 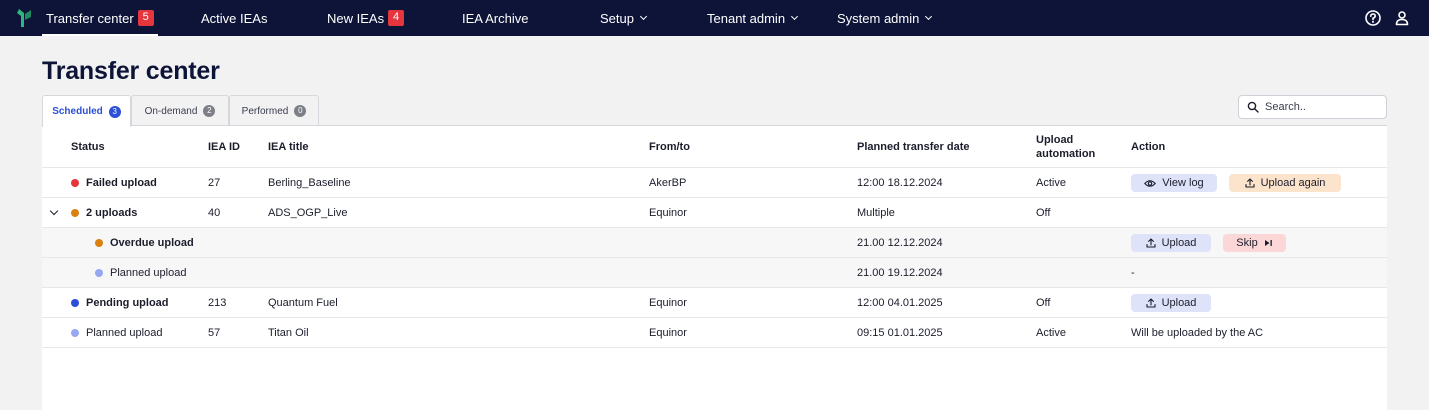 What do you see at coordinates (878, 18) in the screenshot?
I see `nav-system-admin-label: System admin` at bounding box center [878, 18].